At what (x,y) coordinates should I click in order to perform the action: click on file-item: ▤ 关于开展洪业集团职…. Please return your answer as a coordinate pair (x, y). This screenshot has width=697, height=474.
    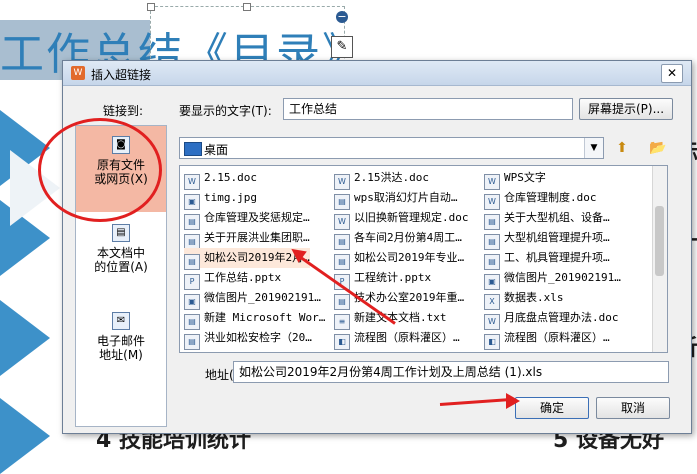
    Looking at the image, I should click on (247, 239).